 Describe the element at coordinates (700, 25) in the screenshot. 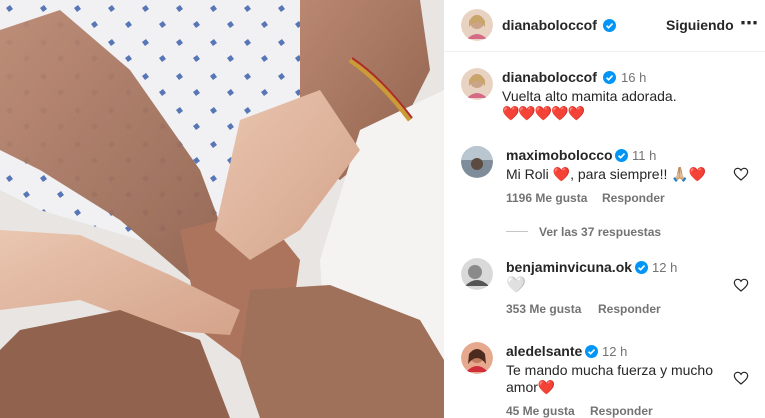

I see `following-button: Siguiendo` at that location.